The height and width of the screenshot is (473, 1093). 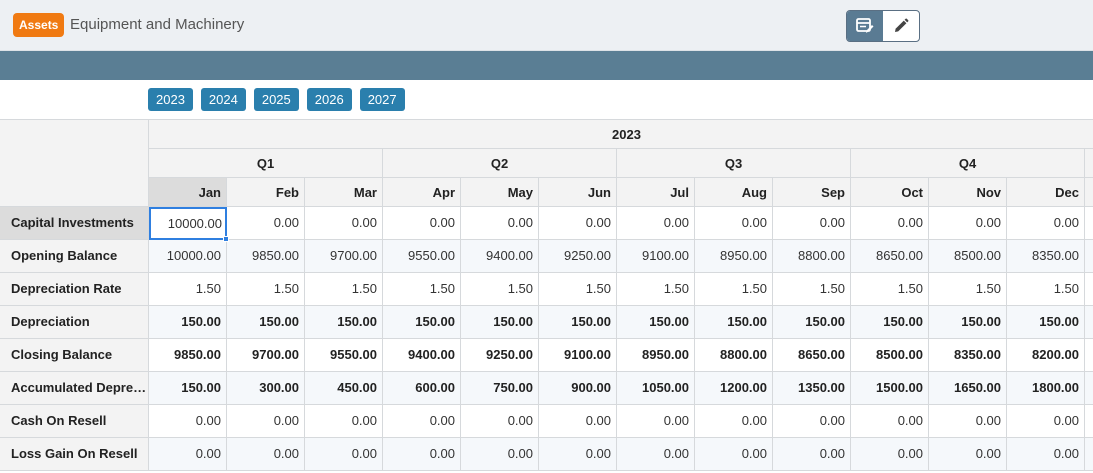 What do you see at coordinates (734, 388) in the screenshot?
I see `table-cell: 1200.00` at bounding box center [734, 388].